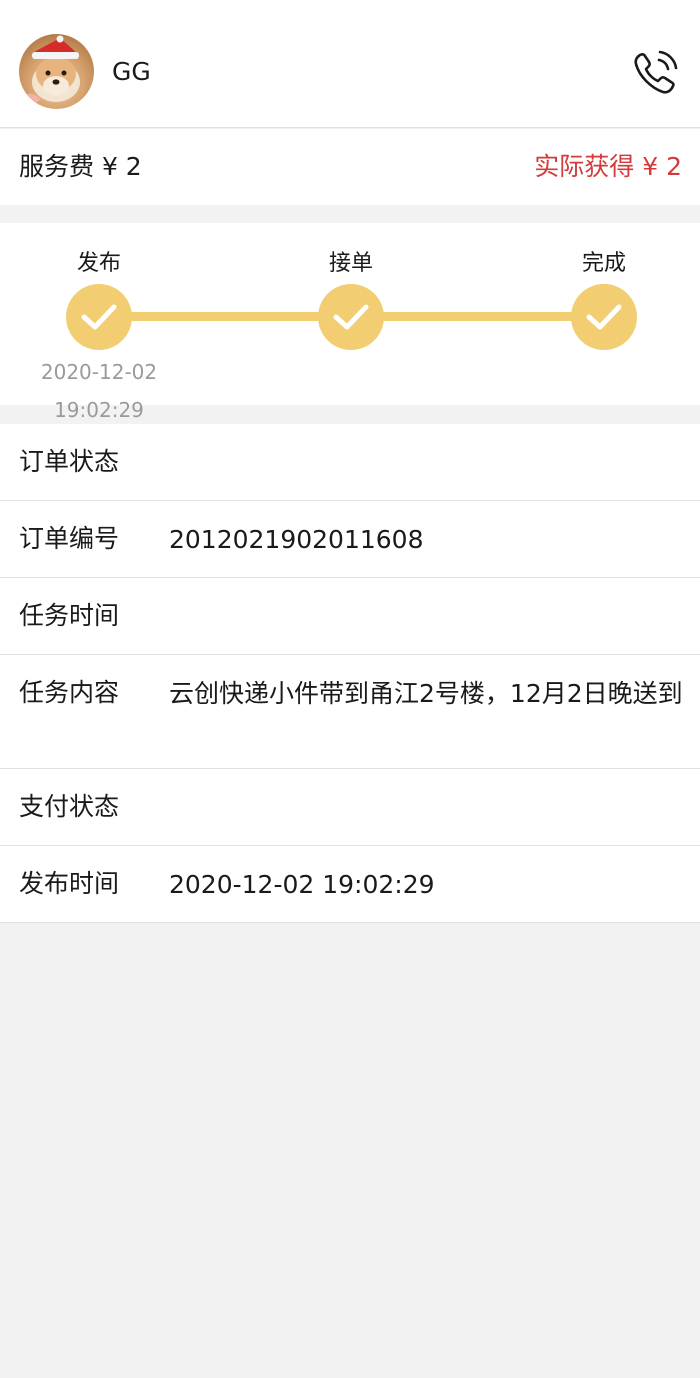  Describe the element at coordinates (52, 70) in the screenshot. I see `shiba-dog-avatar-icon` at that location.